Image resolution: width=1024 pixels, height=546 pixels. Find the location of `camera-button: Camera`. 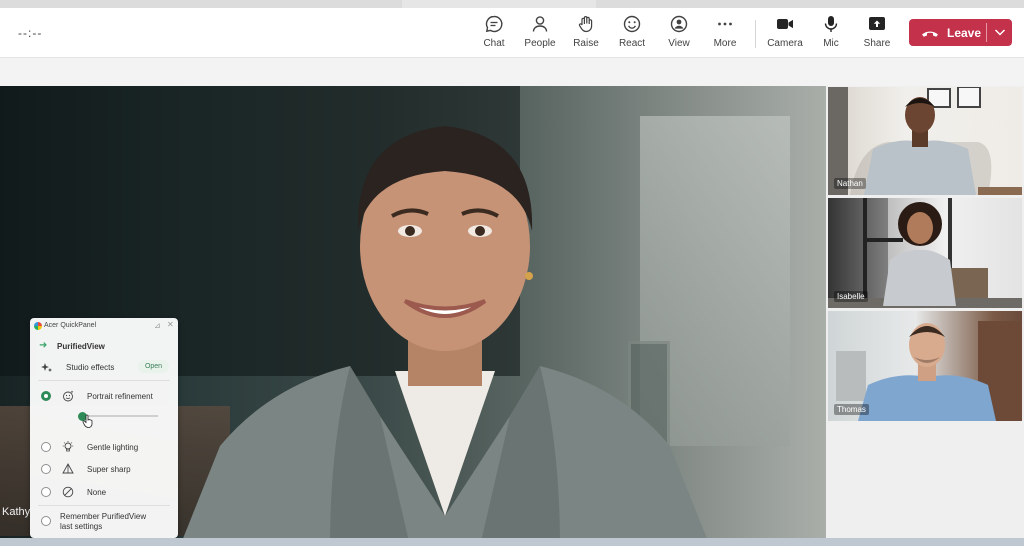

camera-button: Camera is located at coordinates (785, 34).